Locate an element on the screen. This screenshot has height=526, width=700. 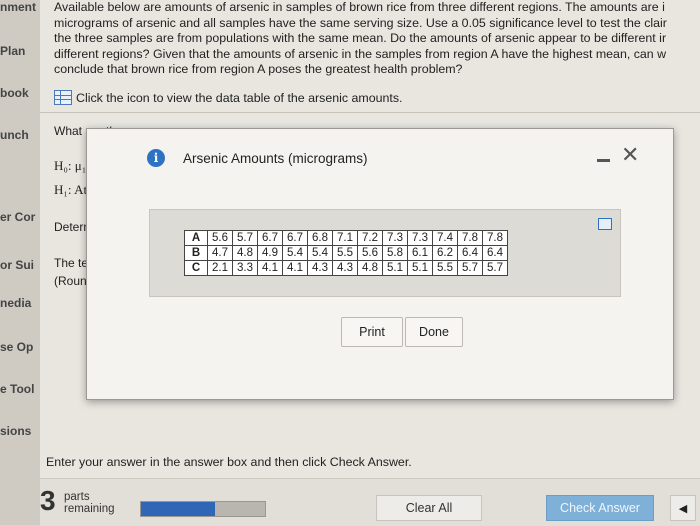
divider is located at coordinates (370, 112).